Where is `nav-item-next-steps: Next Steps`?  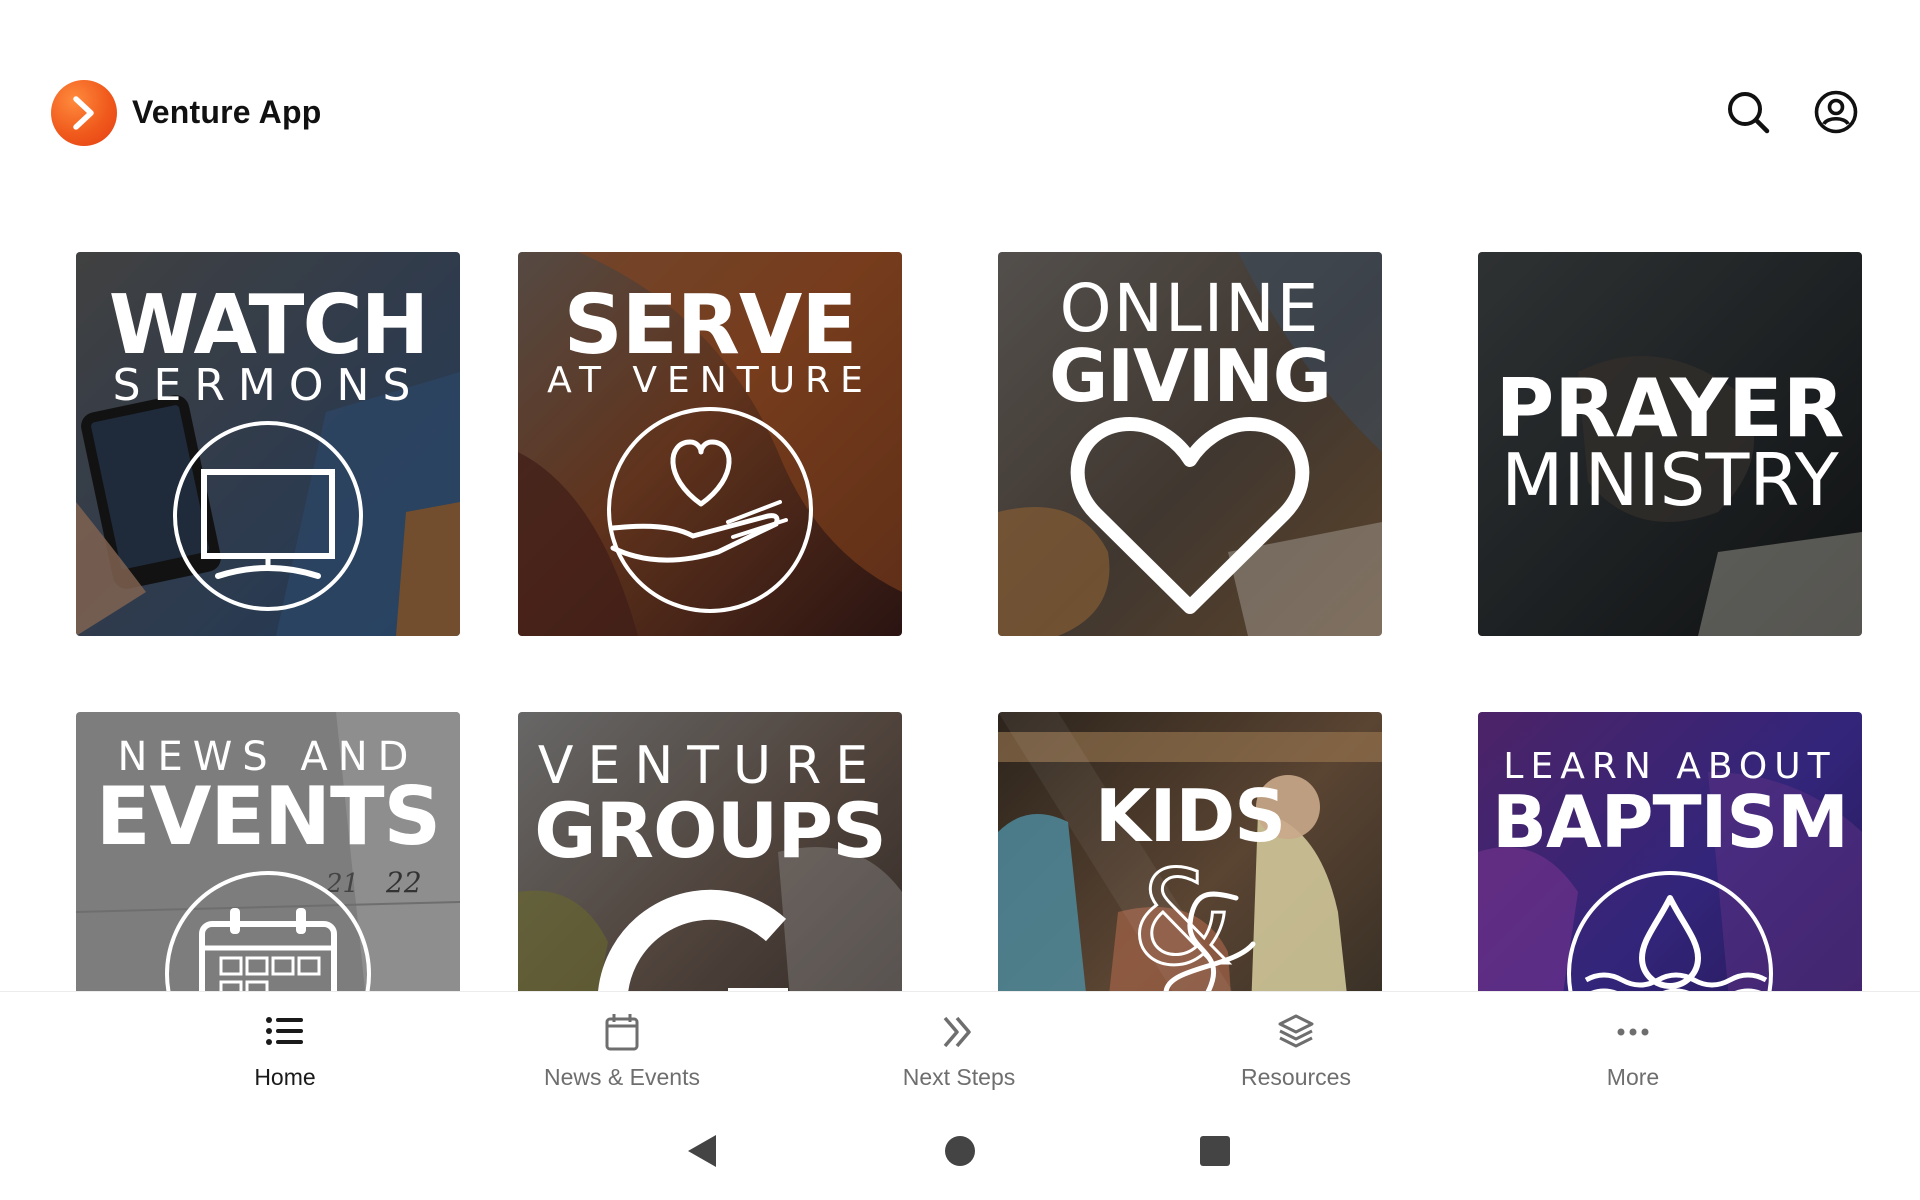
nav-item-next-steps: Next Steps is located at coordinates (959, 1047).